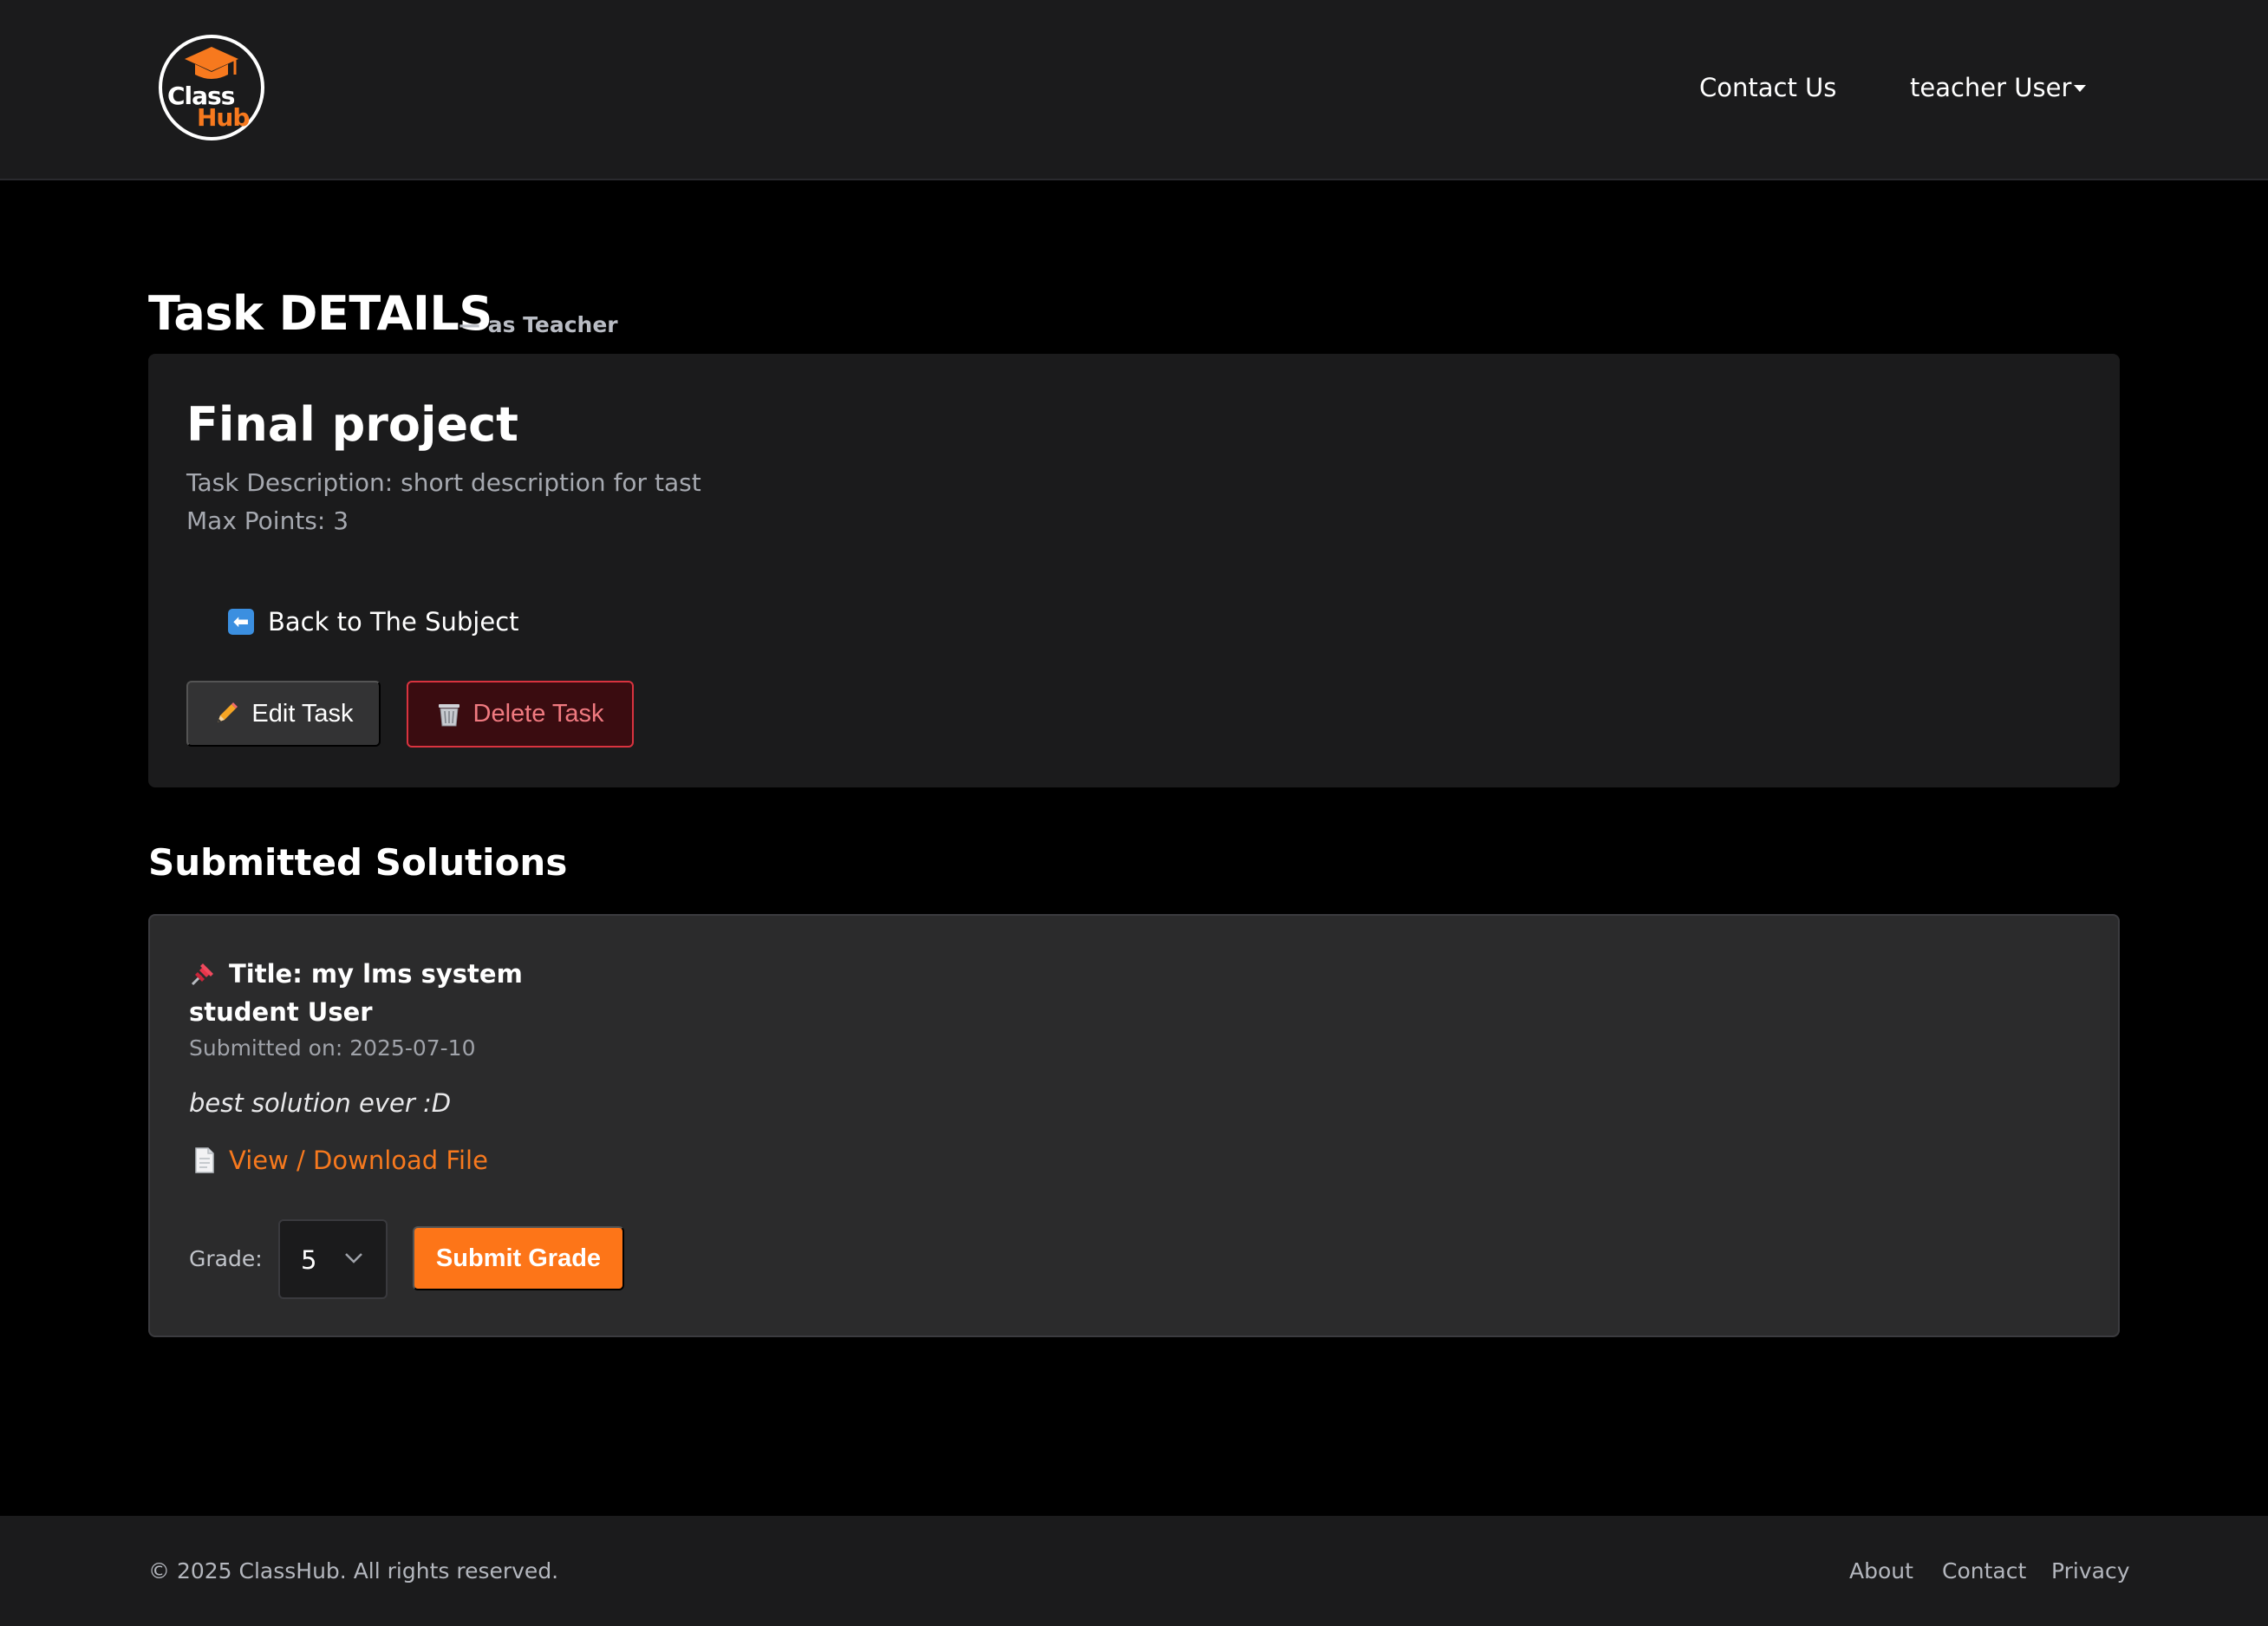 The width and height of the screenshot is (2268, 1626). Describe the element at coordinates (1984, 1571) in the screenshot. I see `footer-link-contact: Contact` at that location.